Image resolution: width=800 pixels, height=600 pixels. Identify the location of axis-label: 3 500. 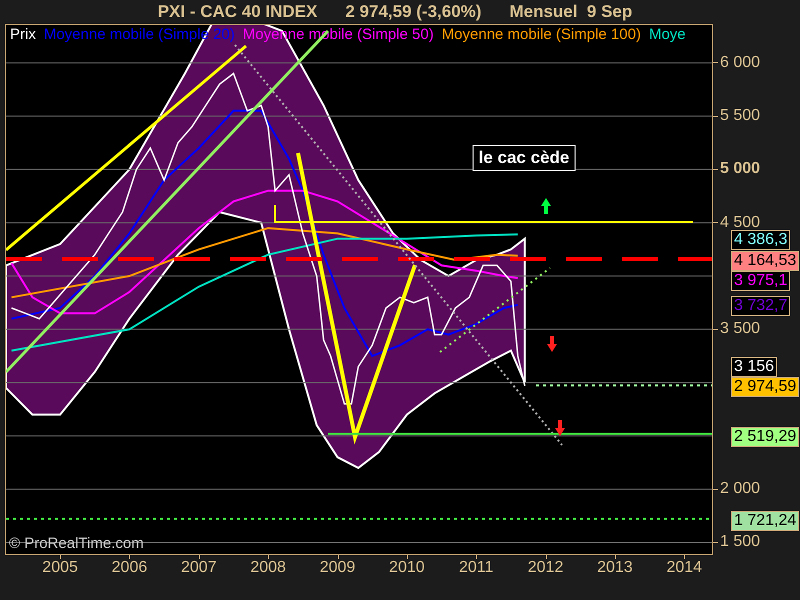
(740, 329).